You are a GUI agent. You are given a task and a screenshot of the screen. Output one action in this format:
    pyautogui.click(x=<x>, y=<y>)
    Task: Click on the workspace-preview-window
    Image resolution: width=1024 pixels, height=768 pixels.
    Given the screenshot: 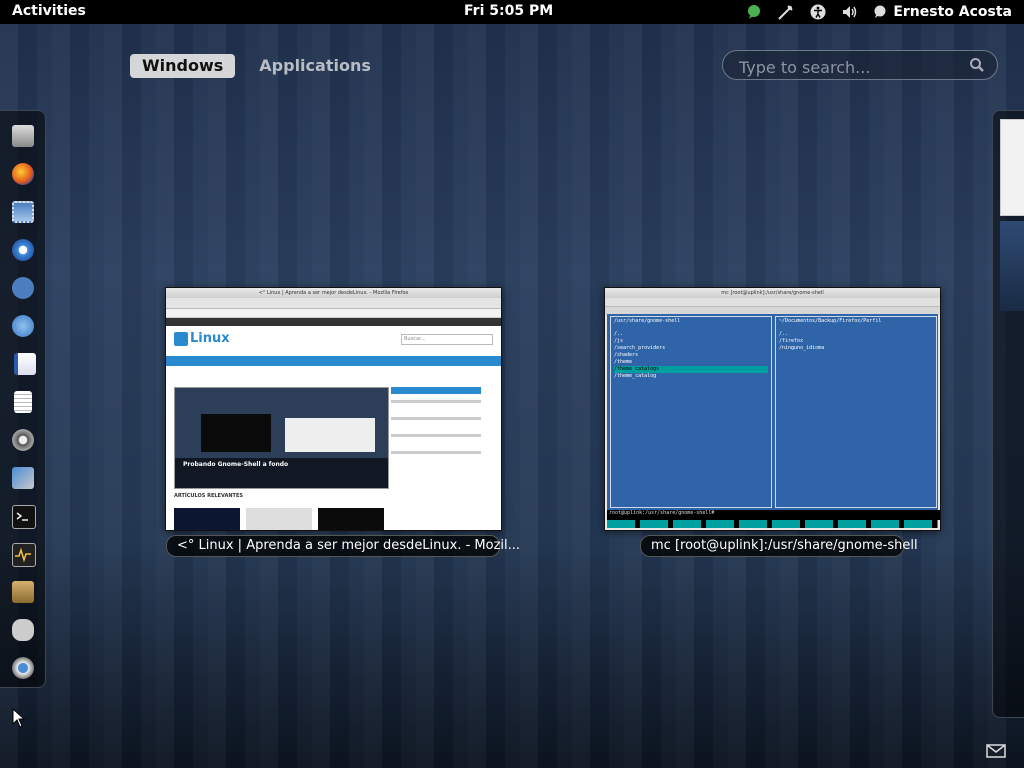 What is the action you would take?
    pyautogui.click(x=1012, y=167)
    